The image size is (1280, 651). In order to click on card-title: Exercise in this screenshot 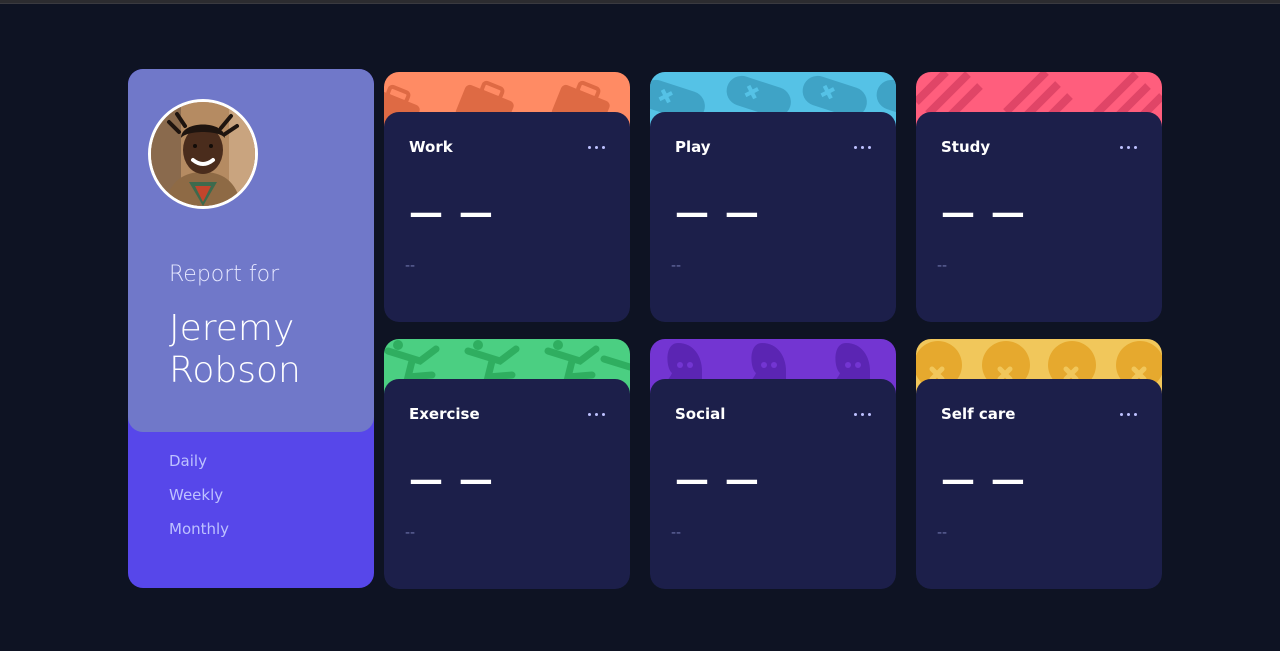, I will do `click(444, 414)`.